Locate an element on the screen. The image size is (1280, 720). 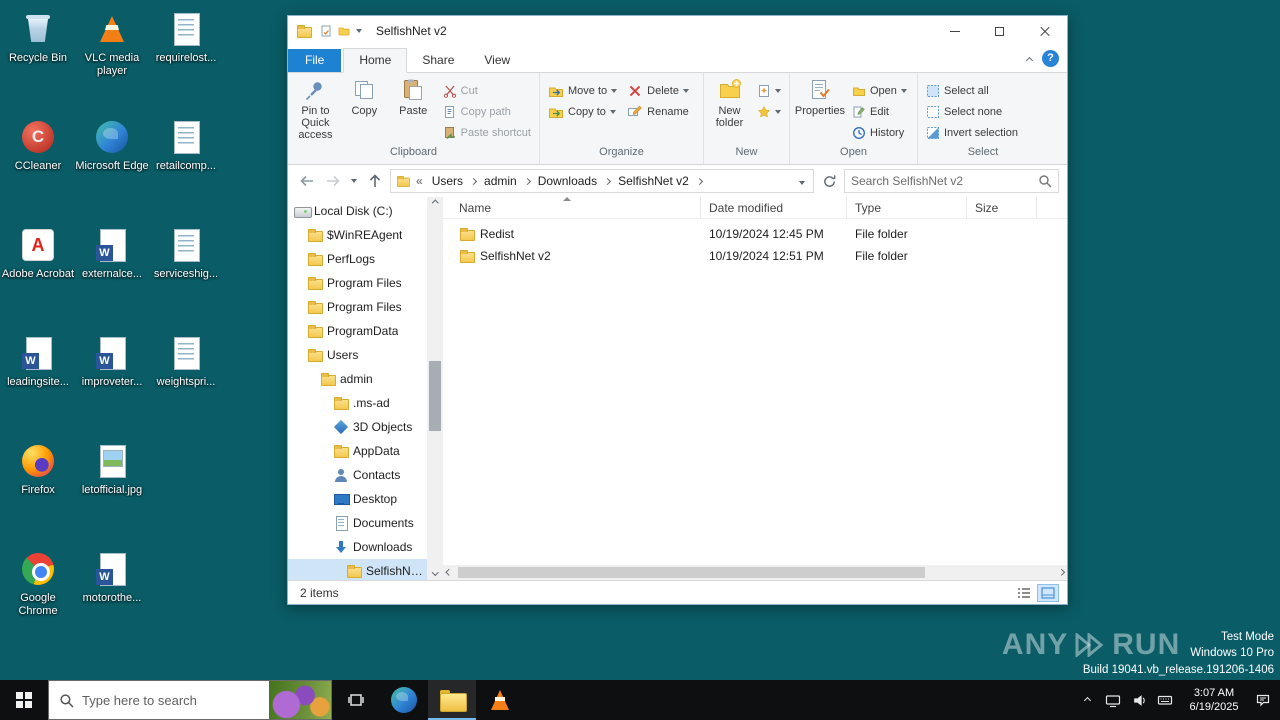
history-button: History is located at coordinates (879, 132).